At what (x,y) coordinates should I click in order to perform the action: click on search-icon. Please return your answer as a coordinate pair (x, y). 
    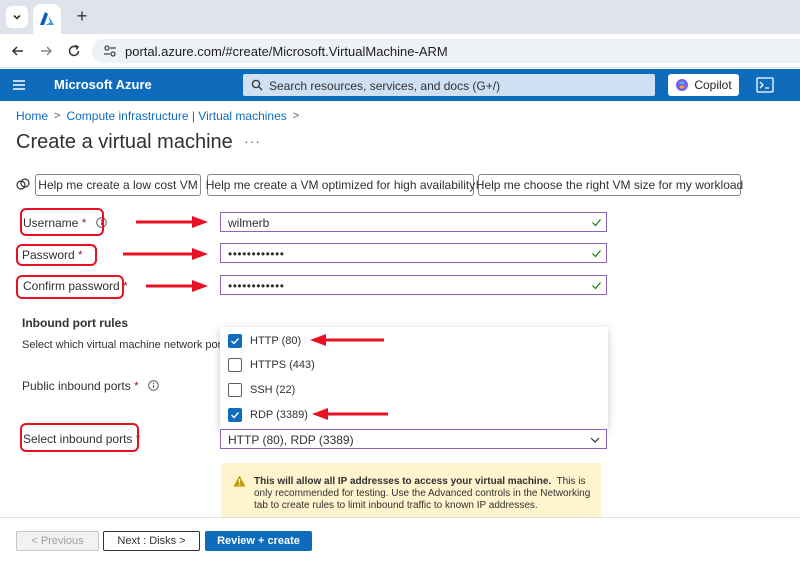
    Looking at the image, I should click on (257, 85).